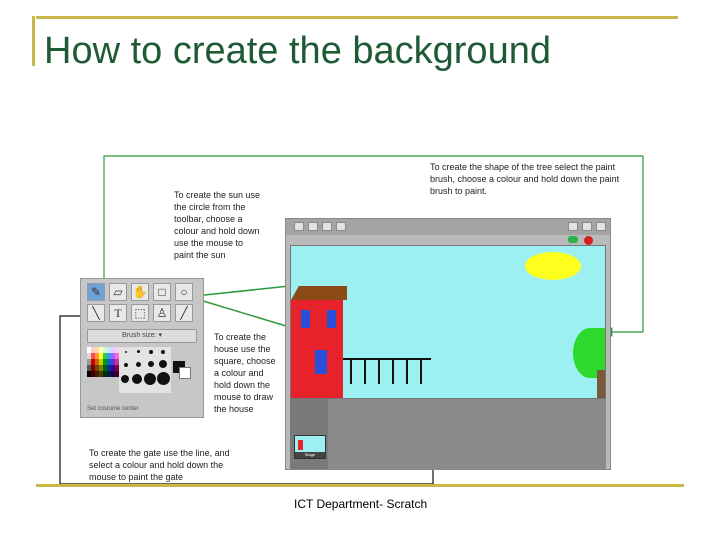 This screenshot has height=540, width=720. I want to click on scratch-stage, so click(448, 322).